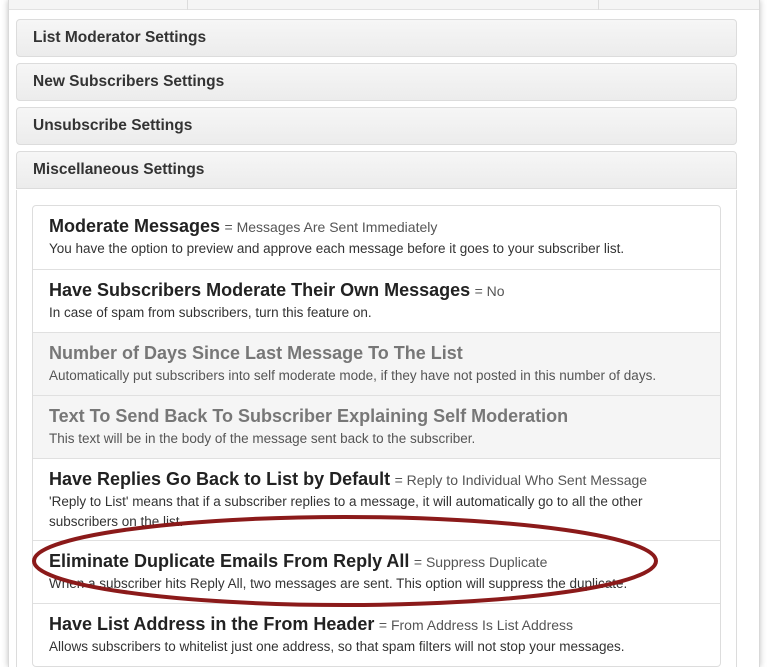 This screenshot has width=769, height=667. What do you see at coordinates (331, 227) in the screenshot?
I see `setting-value: = Messages Are Sent Immediately` at bounding box center [331, 227].